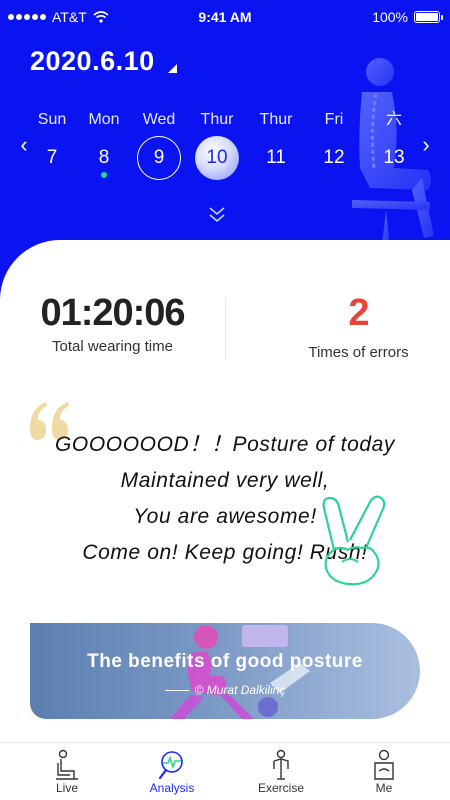 This screenshot has width=450, height=800. Describe the element at coordinates (280, 788) in the screenshot. I see `tab-label: Exercise` at that location.